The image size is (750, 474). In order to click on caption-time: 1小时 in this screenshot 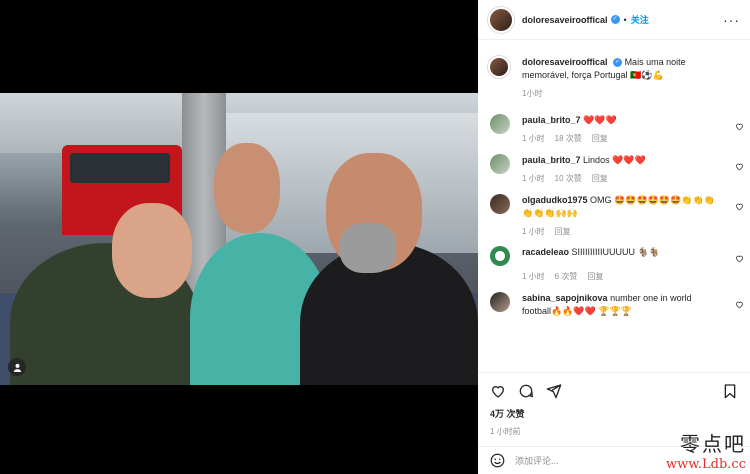, I will do `click(532, 93)`.